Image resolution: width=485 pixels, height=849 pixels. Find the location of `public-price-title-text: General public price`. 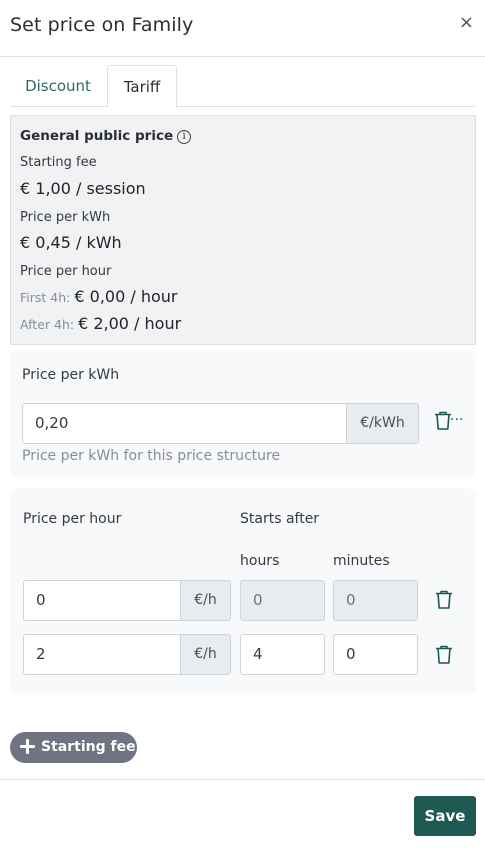

public-price-title-text: General public price is located at coordinates (97, 136).